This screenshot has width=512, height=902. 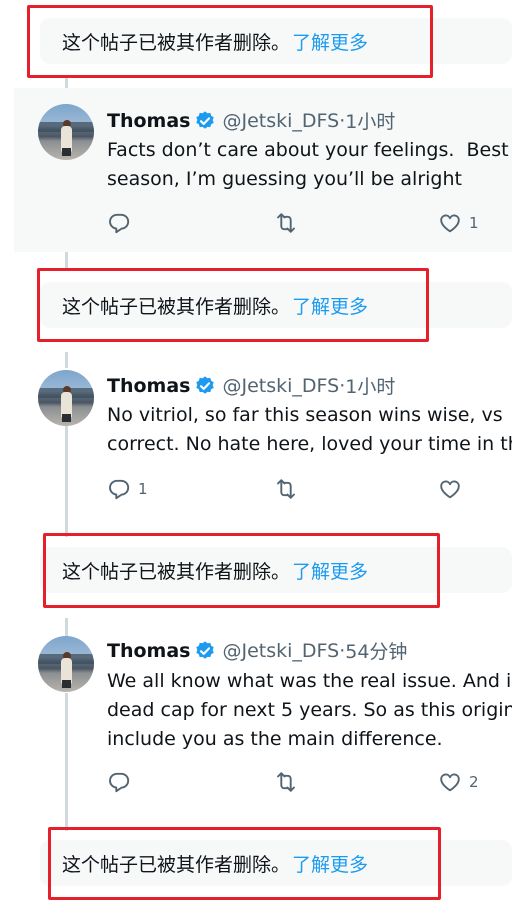 I want to click on tweet-text-line: include you as the main difference., so click(x=275, y=739).